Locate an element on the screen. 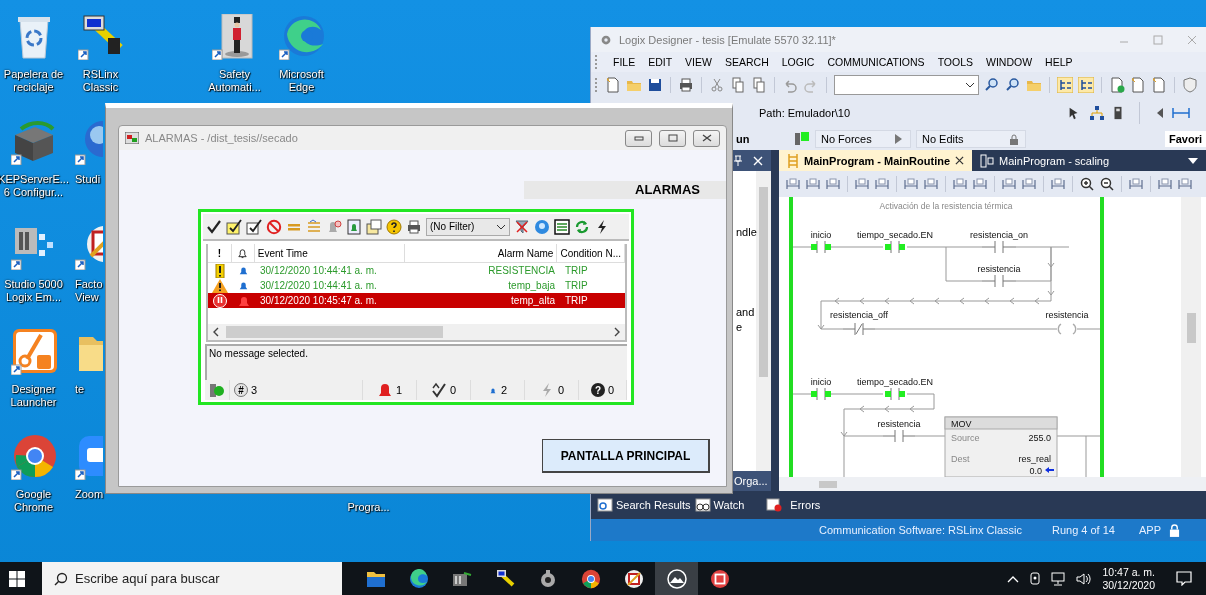 The height and width of the screenshot is (595, 1206). shield-icon is located at coordinates (1190, 84).